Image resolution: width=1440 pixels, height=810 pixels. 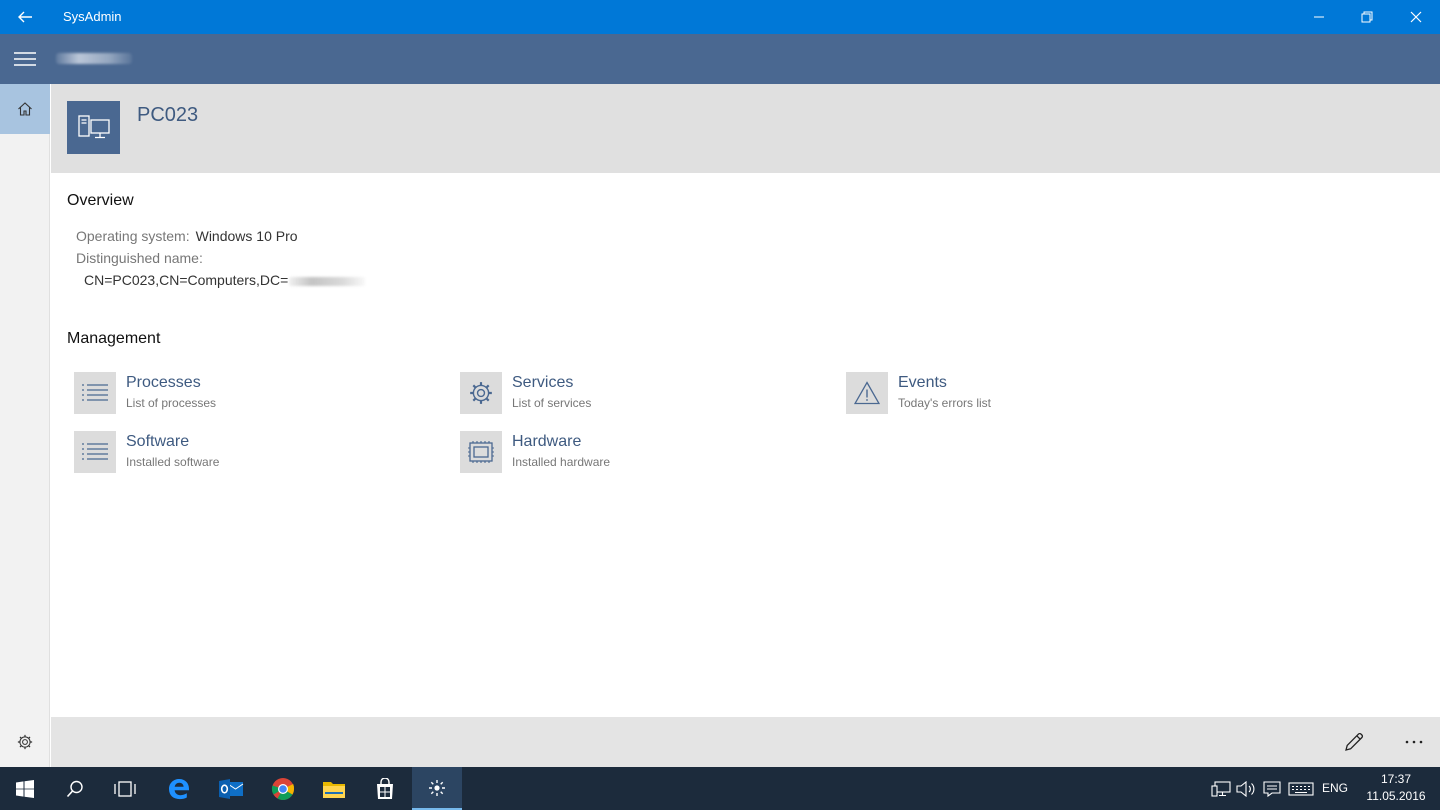 I want to click on os-row: Operating system: Windows 10 Pro, so click(x=187, y=236).